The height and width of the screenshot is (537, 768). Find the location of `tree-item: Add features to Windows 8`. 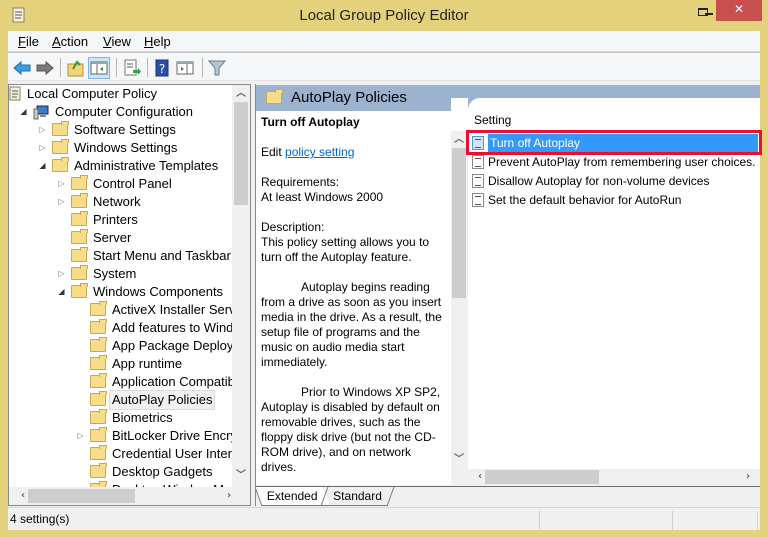

tree-item: Add features to Windows 8 is located at coordinates (154, 328).